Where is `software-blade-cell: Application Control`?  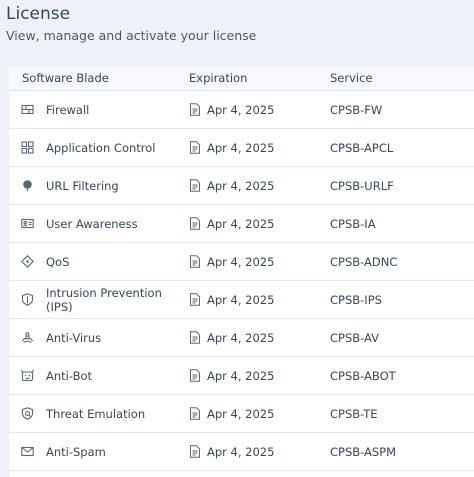
software-blade-cell: Application Control is located at coordinates (99, 148).